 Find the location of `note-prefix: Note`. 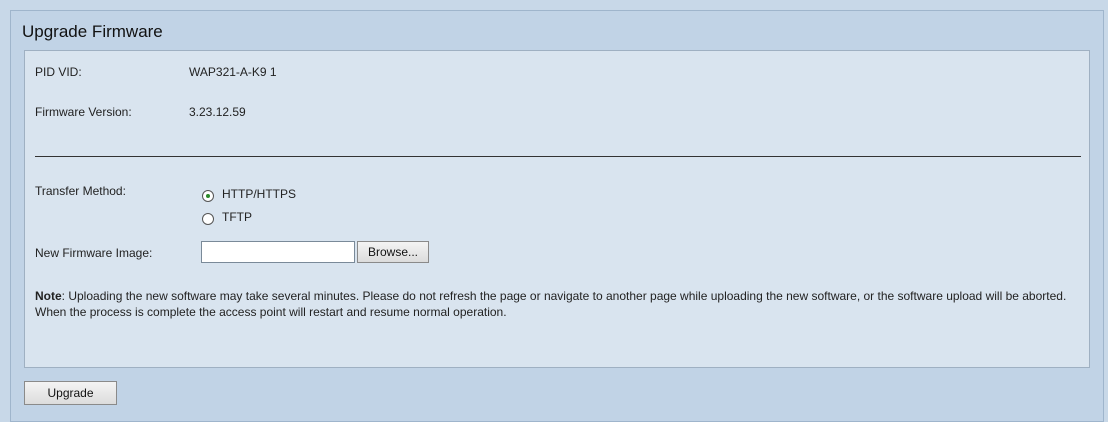

note-prefix: Note is located at coordinates (48, 296).